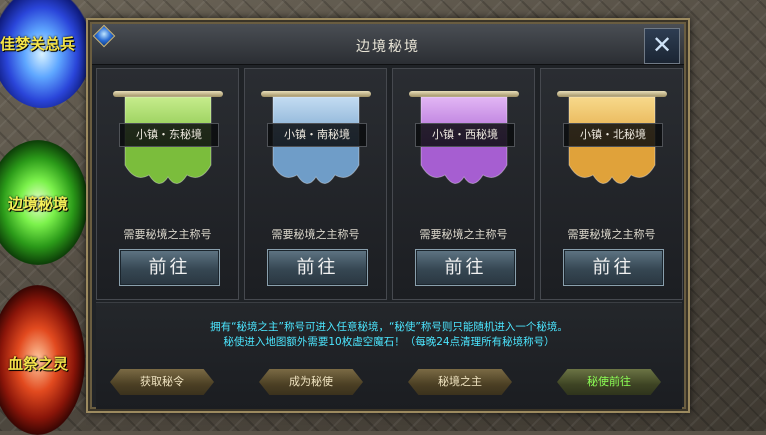  I want to click on realm-panel-west: 小镇・西秘境 需要秘境之主称号 前往, so click(463, 184).